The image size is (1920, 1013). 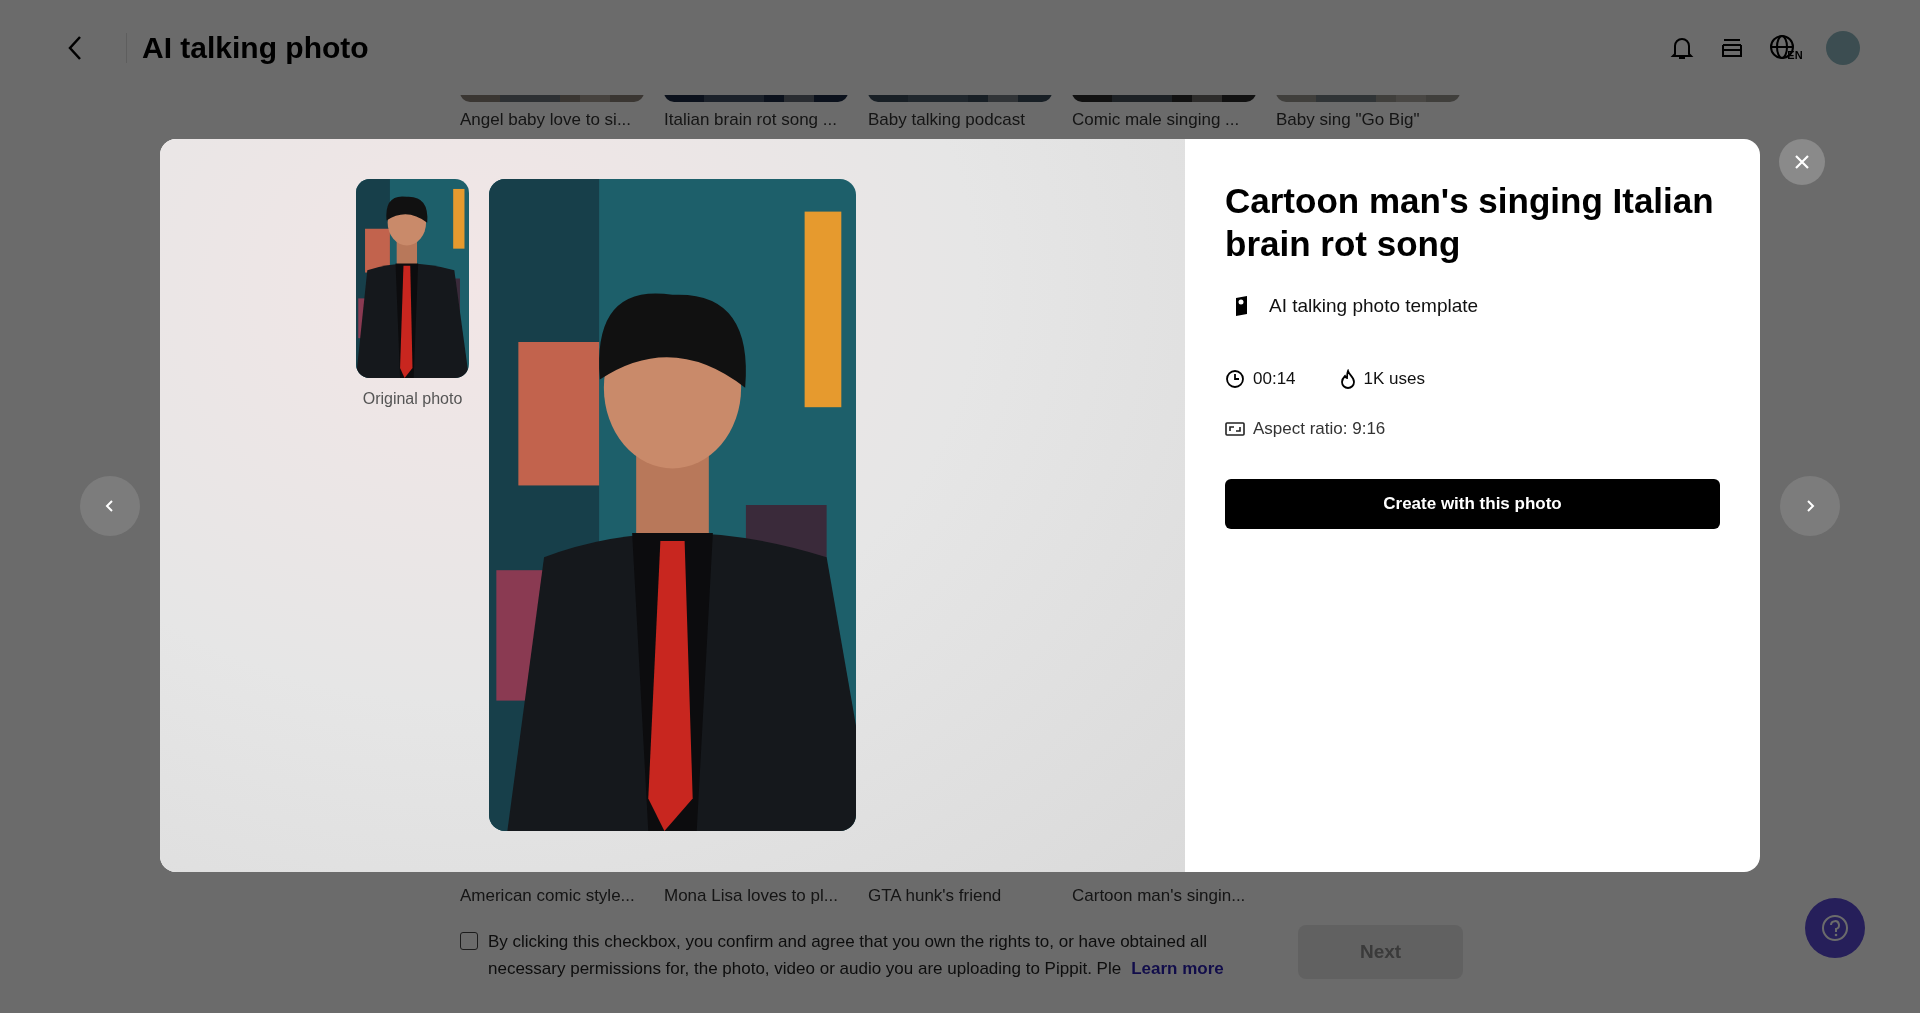 I want to click on template-type: AI talking photo template, so click(x=1374, y=306).